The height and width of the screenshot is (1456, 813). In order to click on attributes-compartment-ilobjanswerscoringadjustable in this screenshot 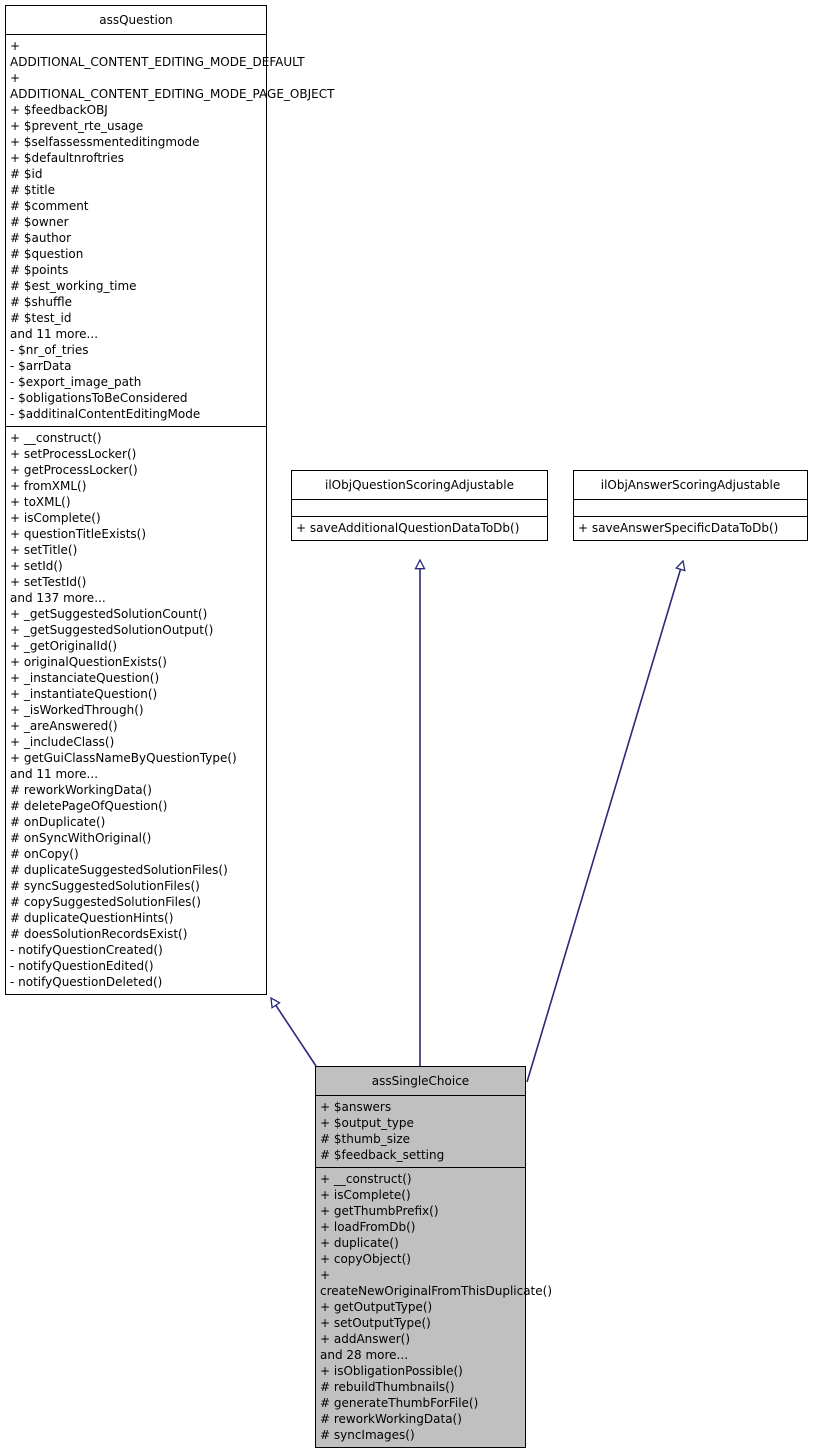, I will do `click(690, 508)`.